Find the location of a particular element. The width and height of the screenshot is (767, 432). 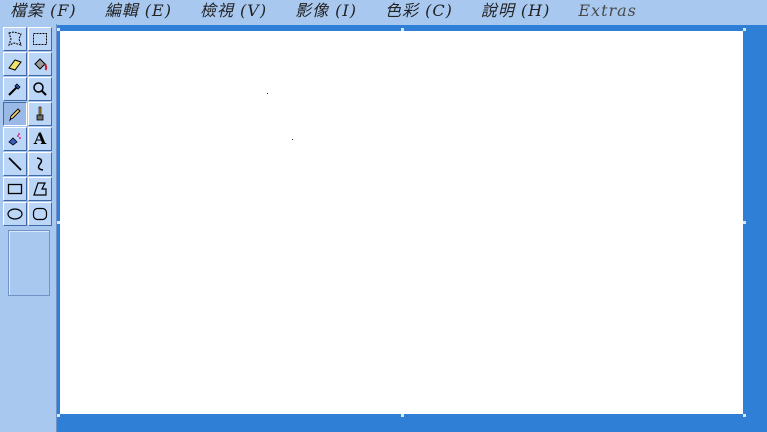

free-form-select-tool is located at coordinates (15, 39).